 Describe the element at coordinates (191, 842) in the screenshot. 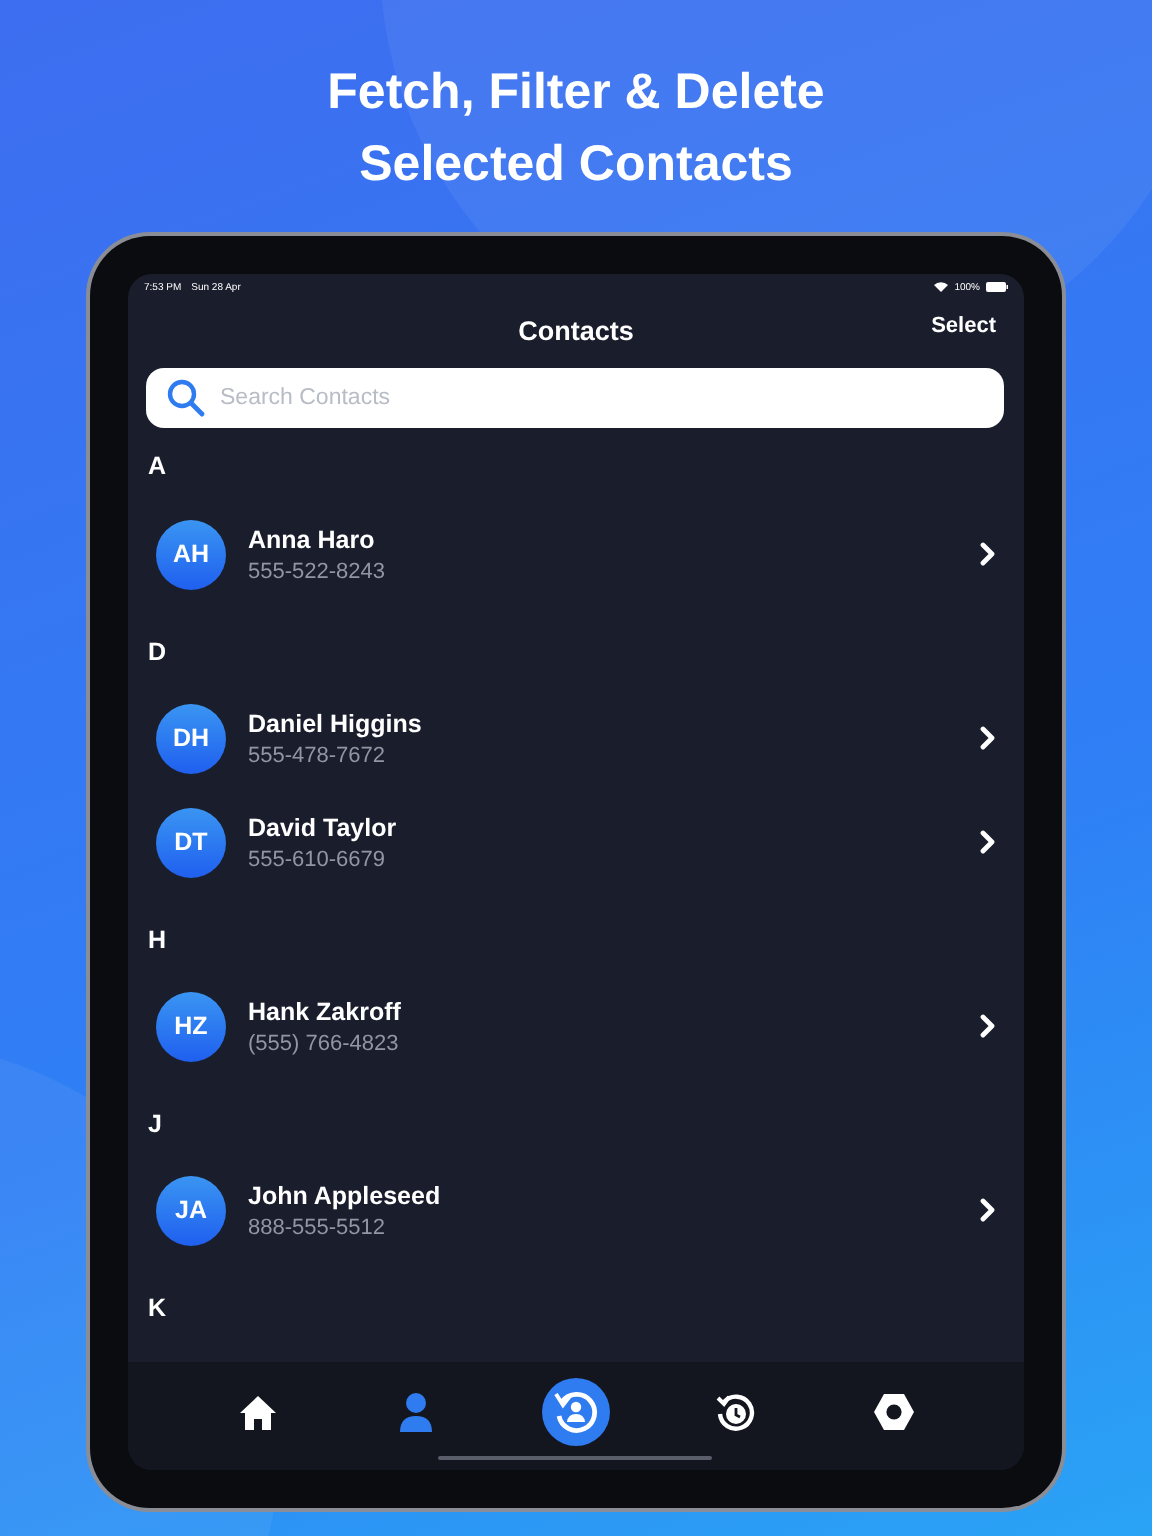

I see `avatar: DT` at that location.